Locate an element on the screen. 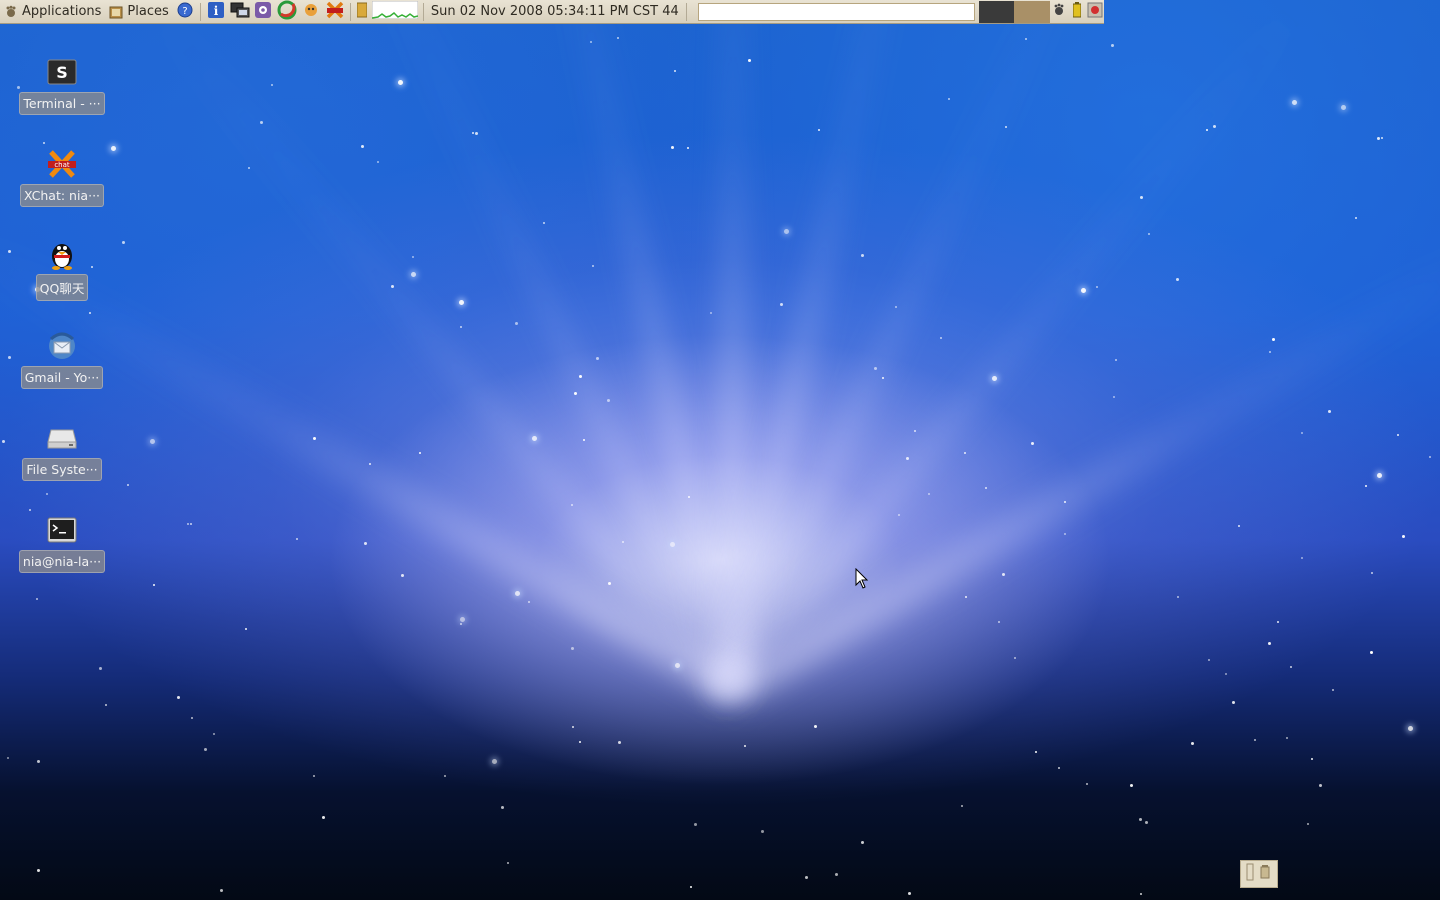 Image resolution: width=1440 pixels, height=900 pixels. desktop-icon-terminal-s: S Terminal - ··· is located at coordinates (62, 85).